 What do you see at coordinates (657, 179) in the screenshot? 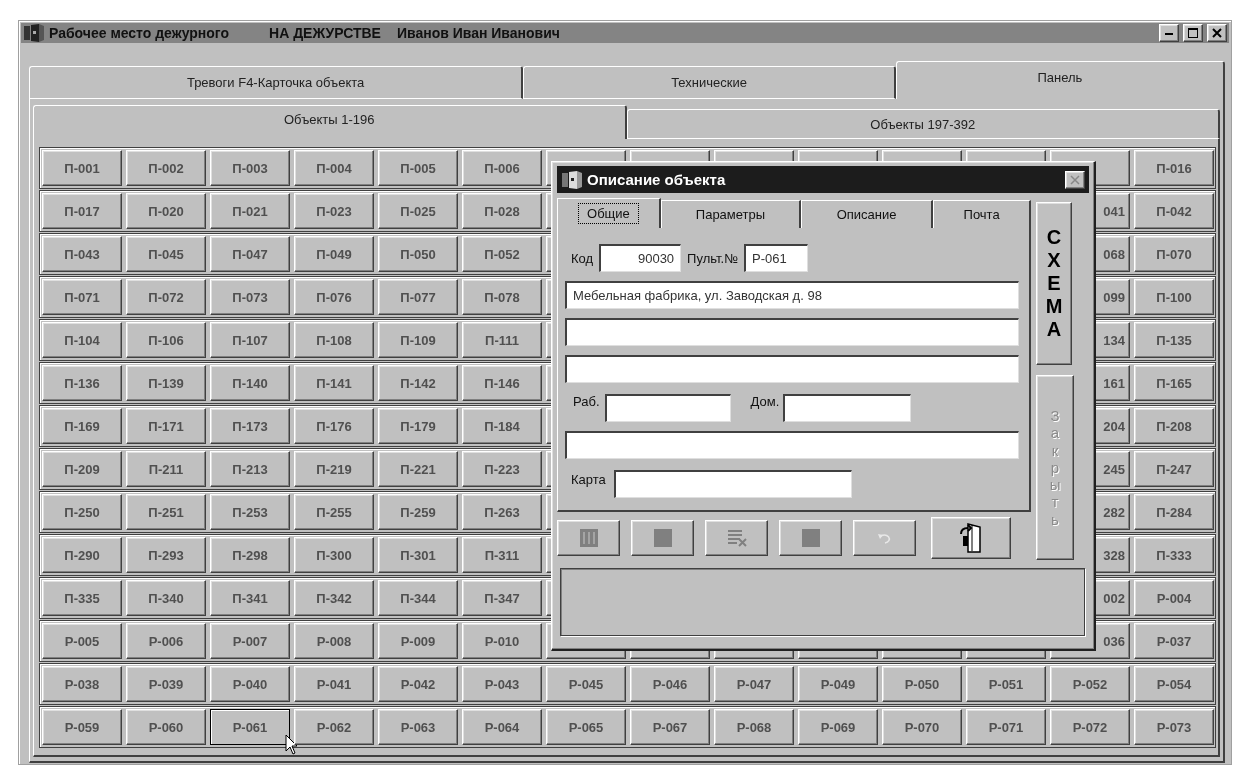
I see `dialog-title: Описание объекта` at bounding box center [657, 179].